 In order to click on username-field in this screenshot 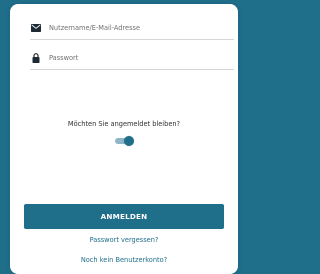, I will do `click(132, 28)`.